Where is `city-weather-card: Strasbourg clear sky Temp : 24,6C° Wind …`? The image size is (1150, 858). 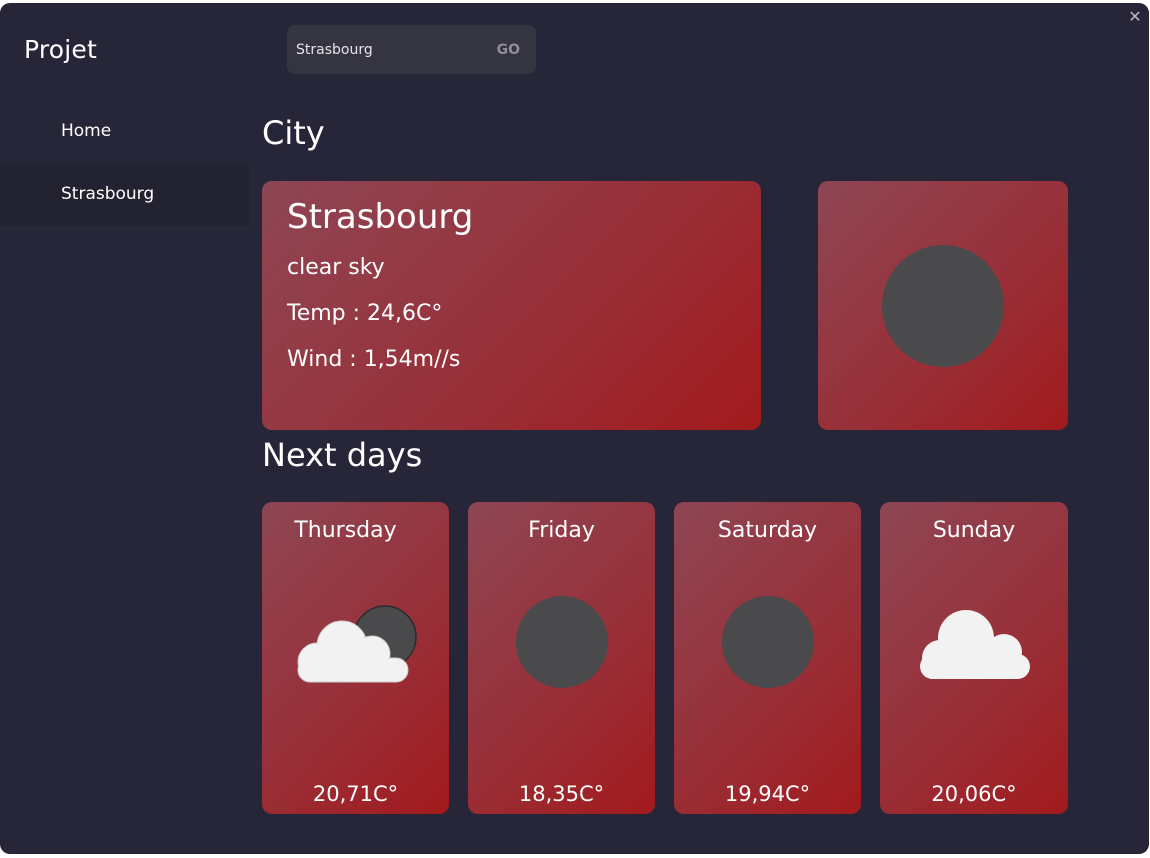 city-weather-card: Strasbourg clear sky Temp : 24,6C° Wind … is located at coordinates (511, 305).